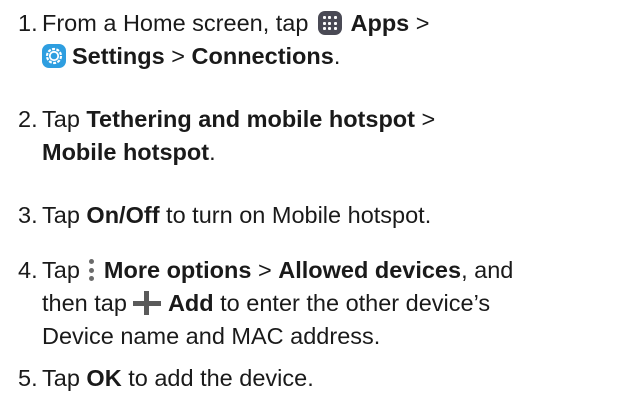 This screenshot has height=405, width=639. What do you see at coordinates (104, 378) in the screenshot?
I see `ok-label: OK` at bounding box center [104, 378].